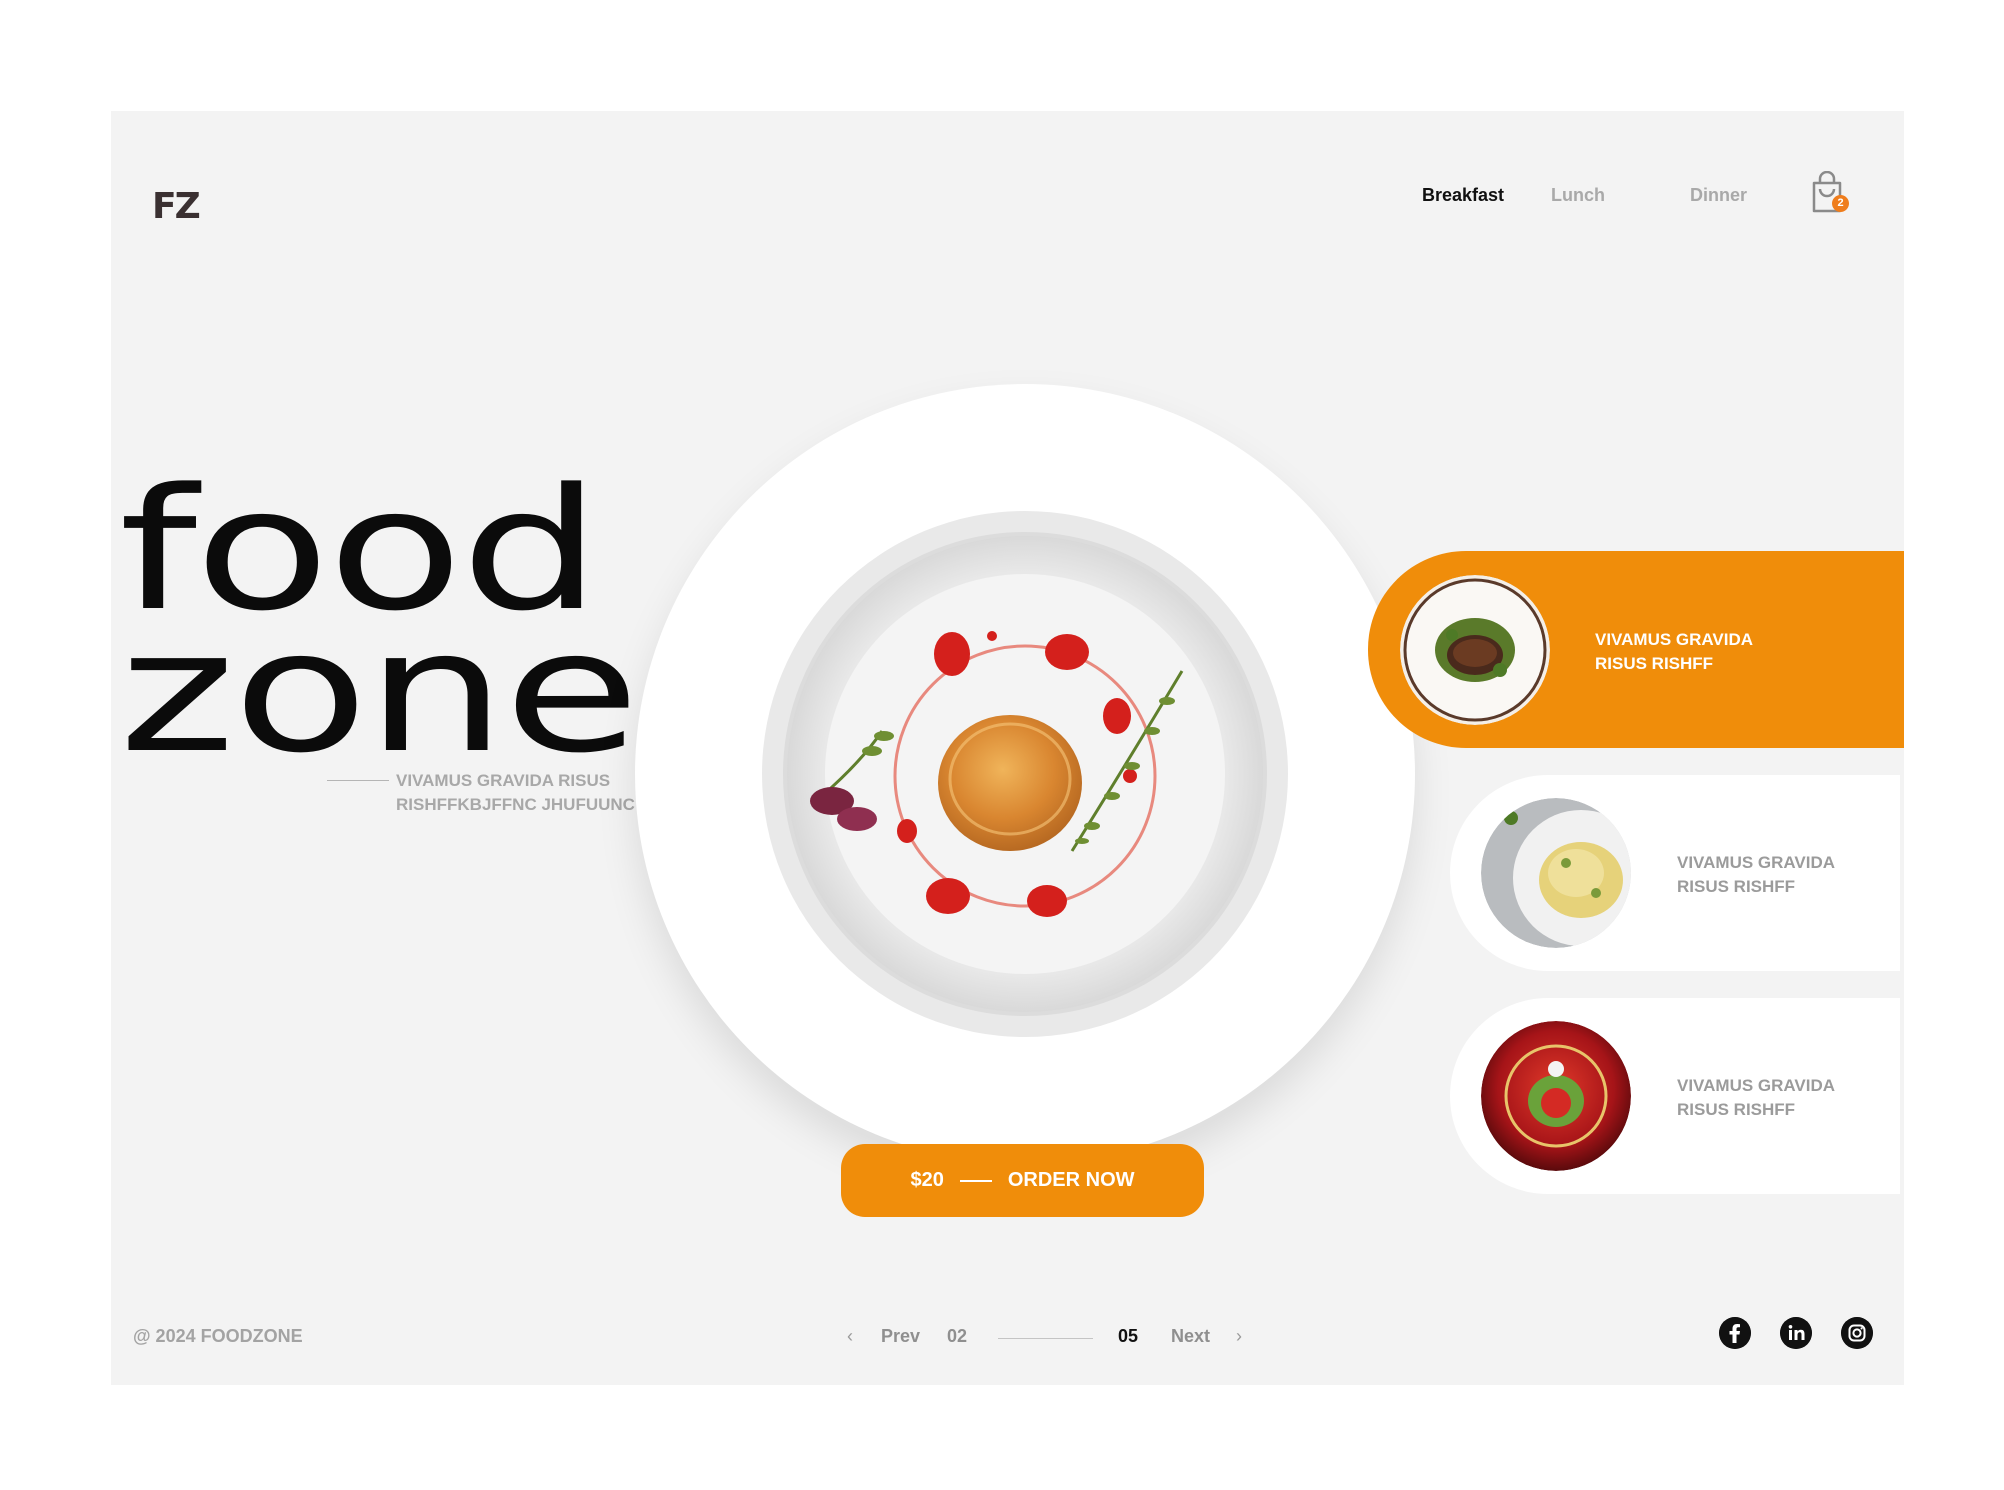 The image size is (2004, 1490). I want to click on instagram-icon, so click(1857, 1333).